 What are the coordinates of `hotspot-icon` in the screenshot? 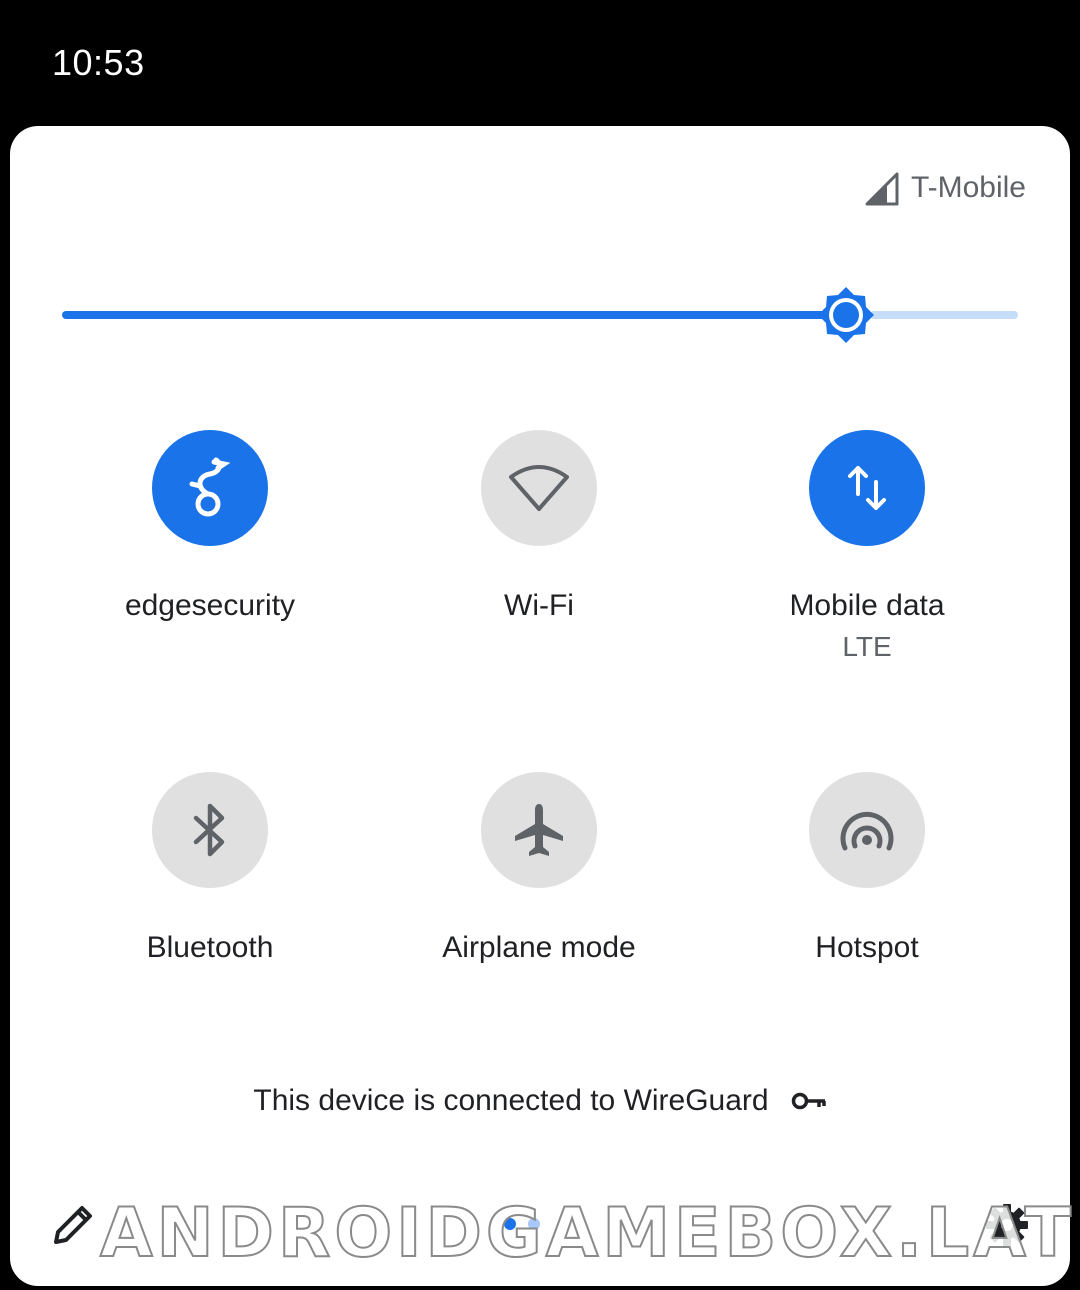 It's located at (867, 831).